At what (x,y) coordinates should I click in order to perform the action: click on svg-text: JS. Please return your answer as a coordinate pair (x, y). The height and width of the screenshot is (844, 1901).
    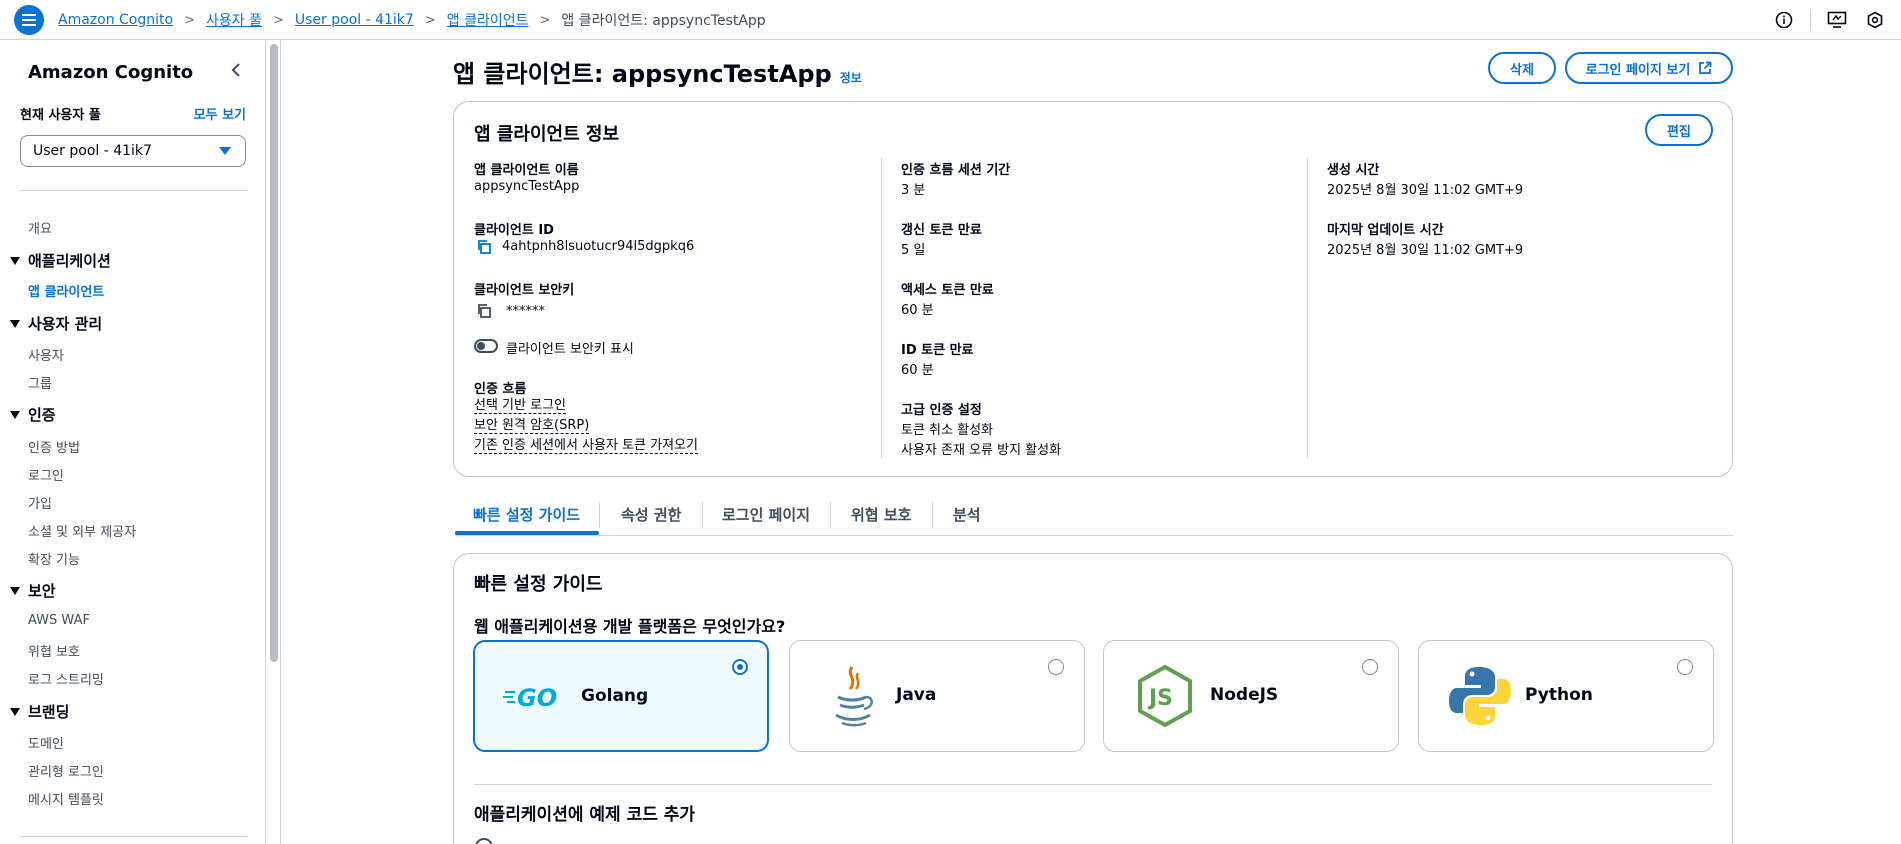
    Looking at the image, I should click on (1160, 698).